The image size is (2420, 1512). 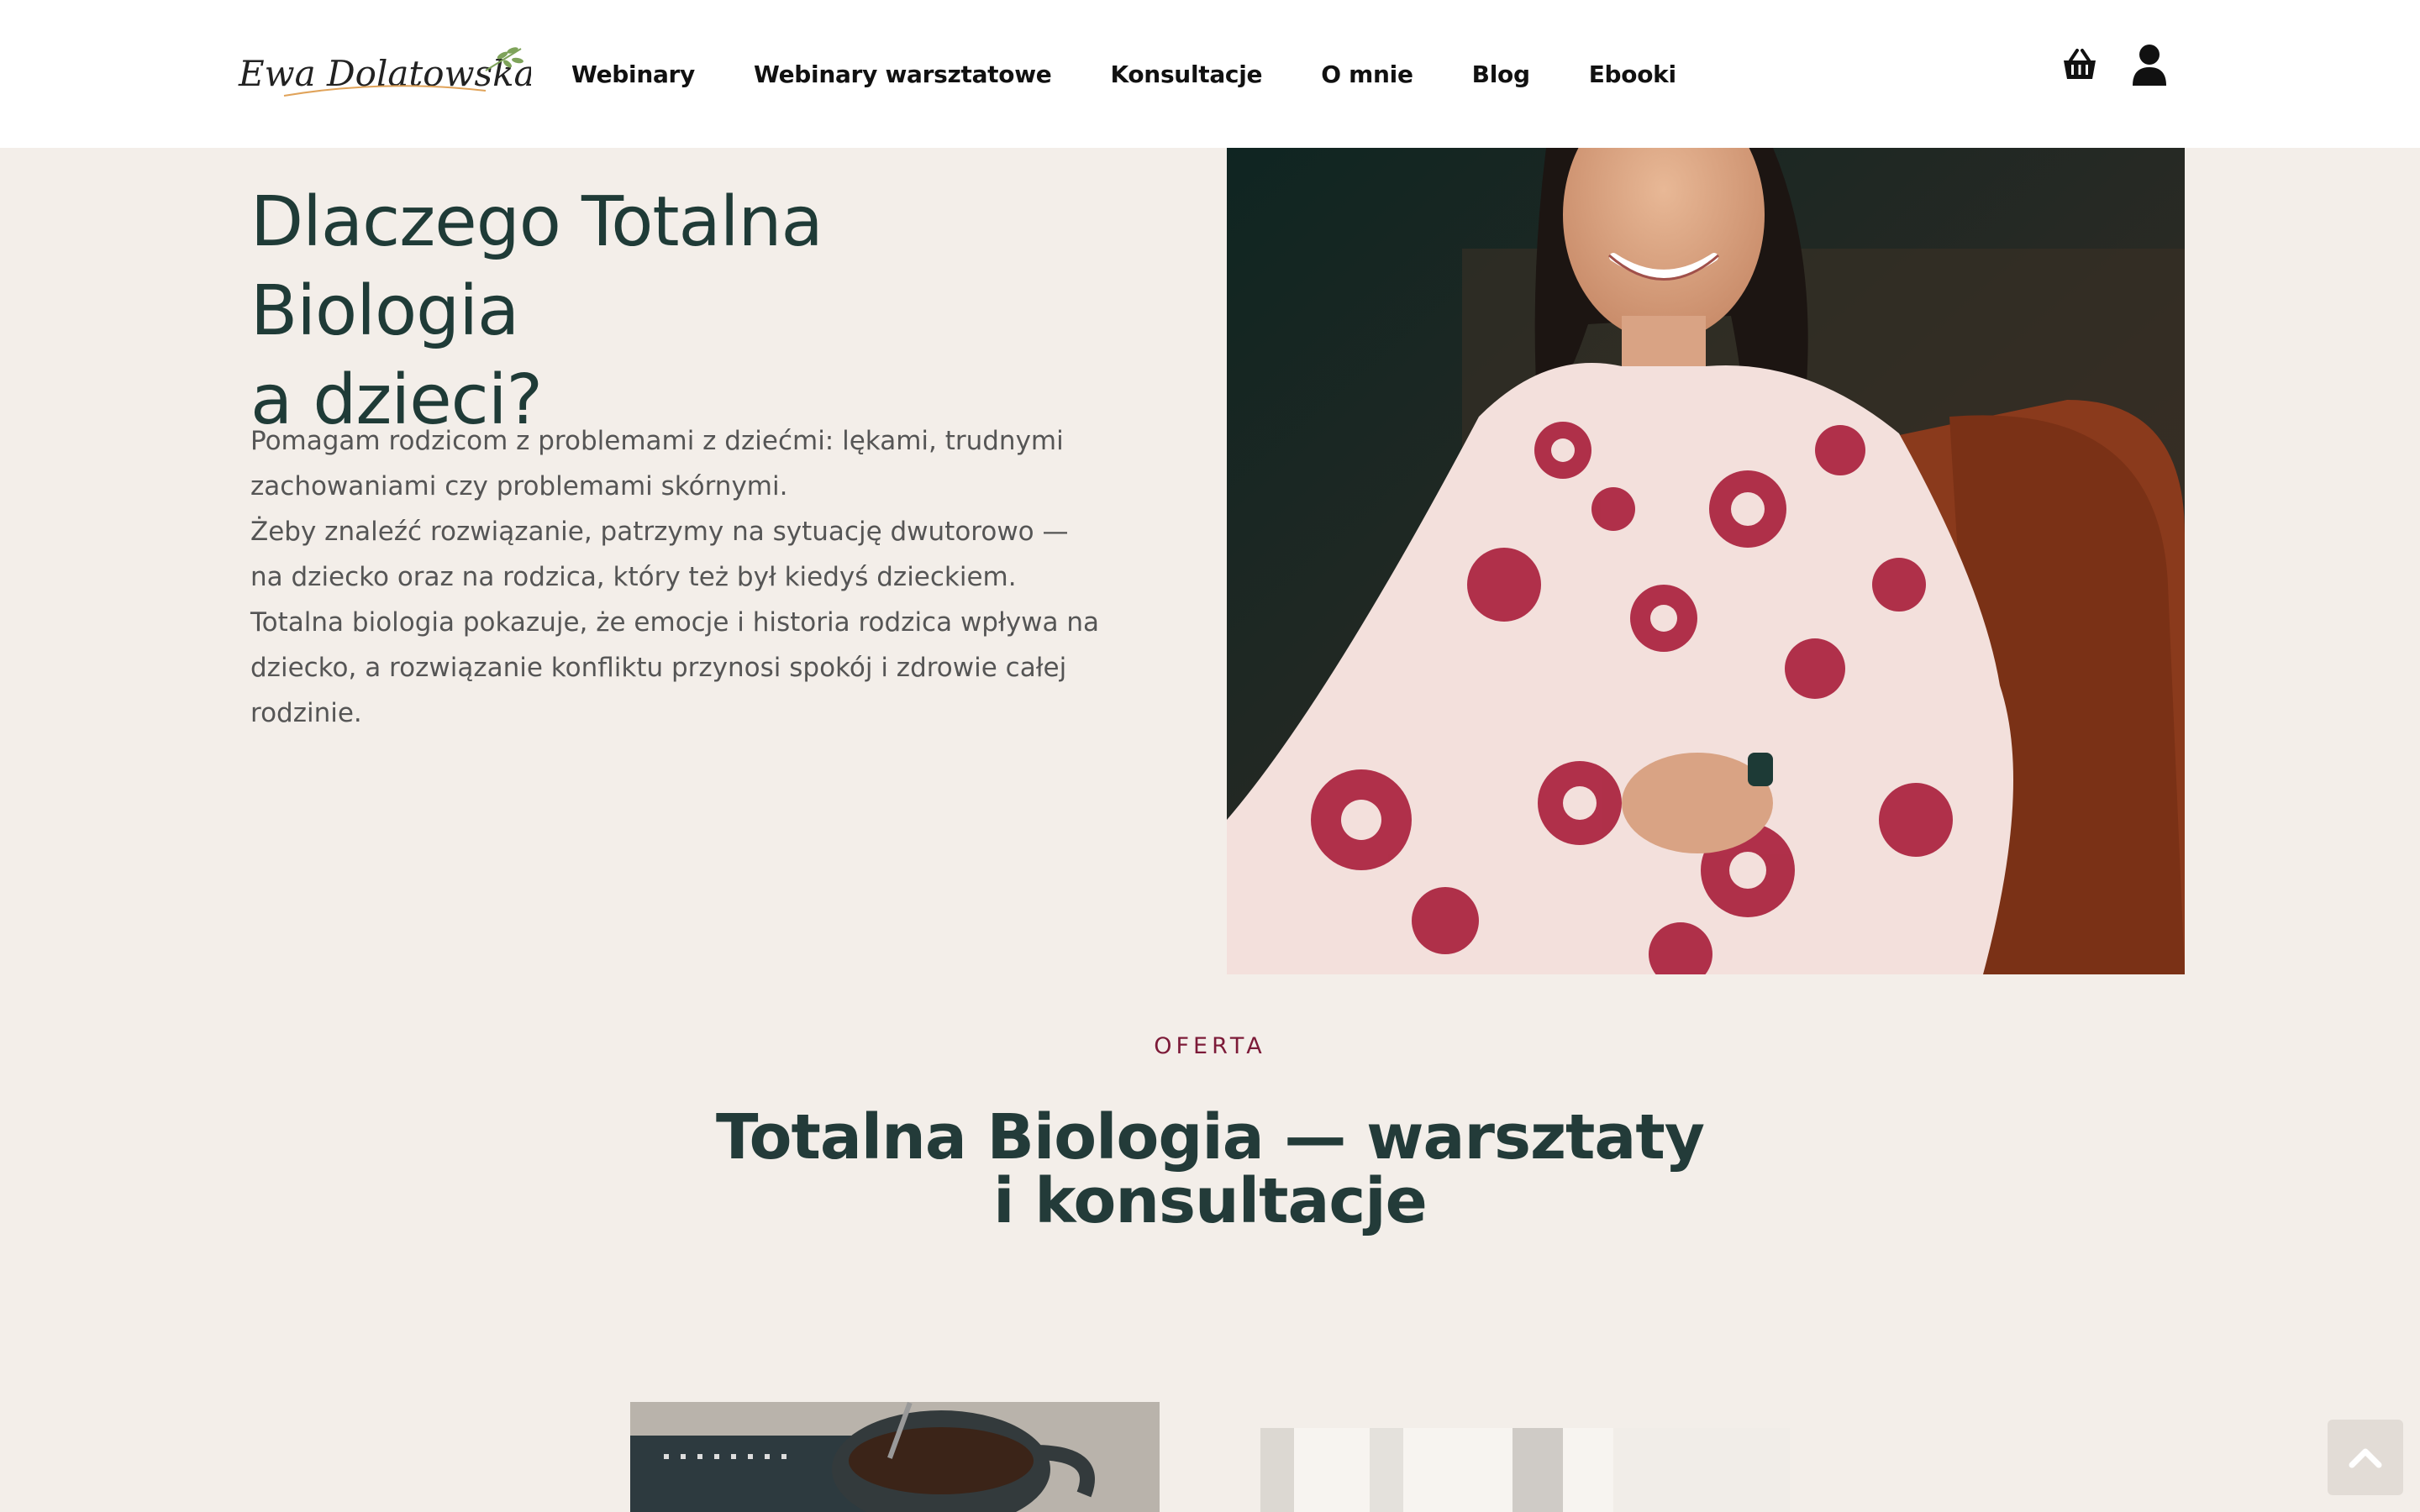 What do you see at coordinates (903, 74) in the screenshot?
I see `nav-webinary-warsztatowe: Webinary warsztatowe` at bounding box center [903, 74].